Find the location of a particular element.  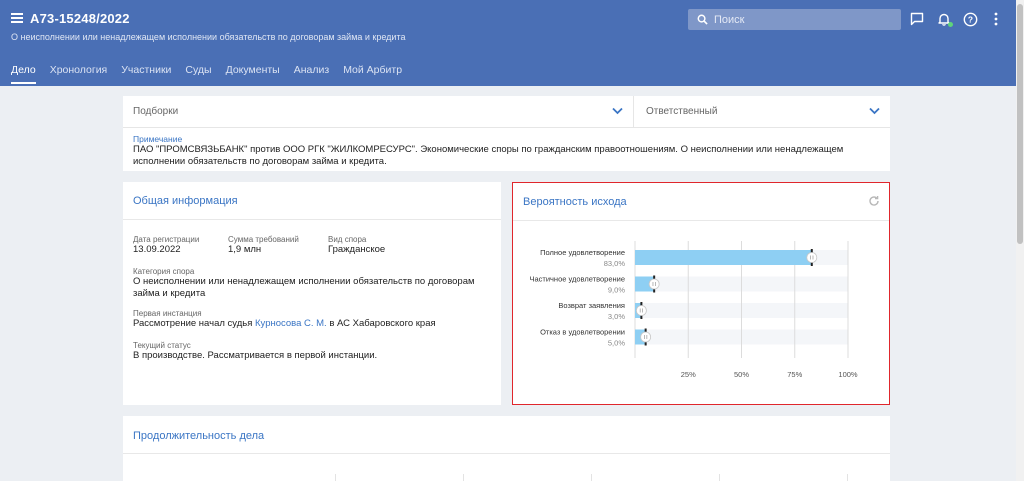

category-label: Полное удовлетворение is located at coordinates (582, 252).